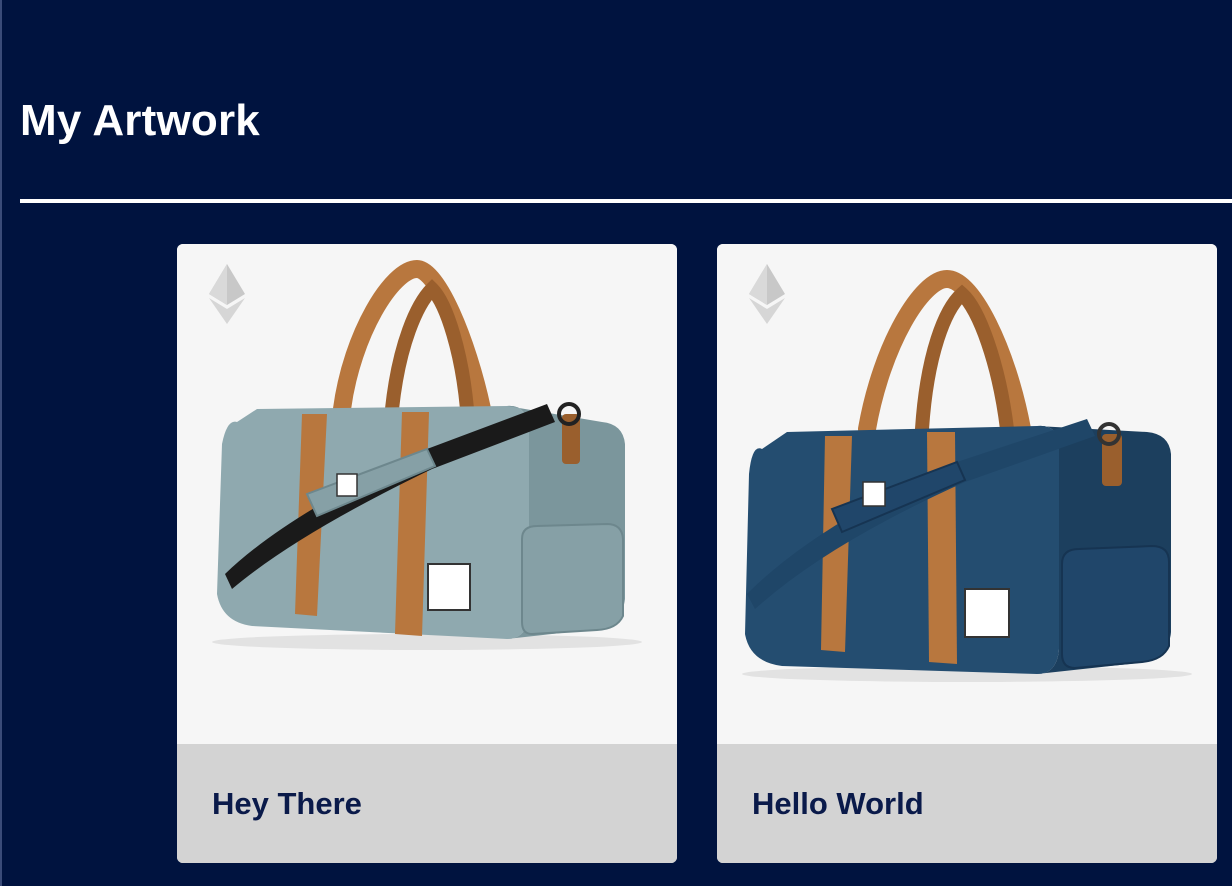  What do you see at coordinates (140, 120) in the screenshot?
I see `page-title: My Artwork` at bounding box center [140, 120].